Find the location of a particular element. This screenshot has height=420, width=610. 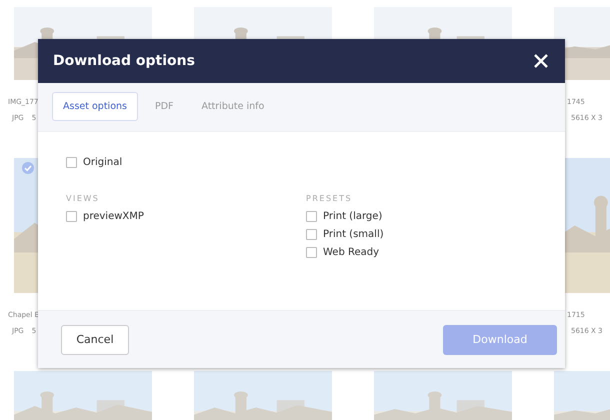

option-label: Print (large) is located at coordinates (352, 216).